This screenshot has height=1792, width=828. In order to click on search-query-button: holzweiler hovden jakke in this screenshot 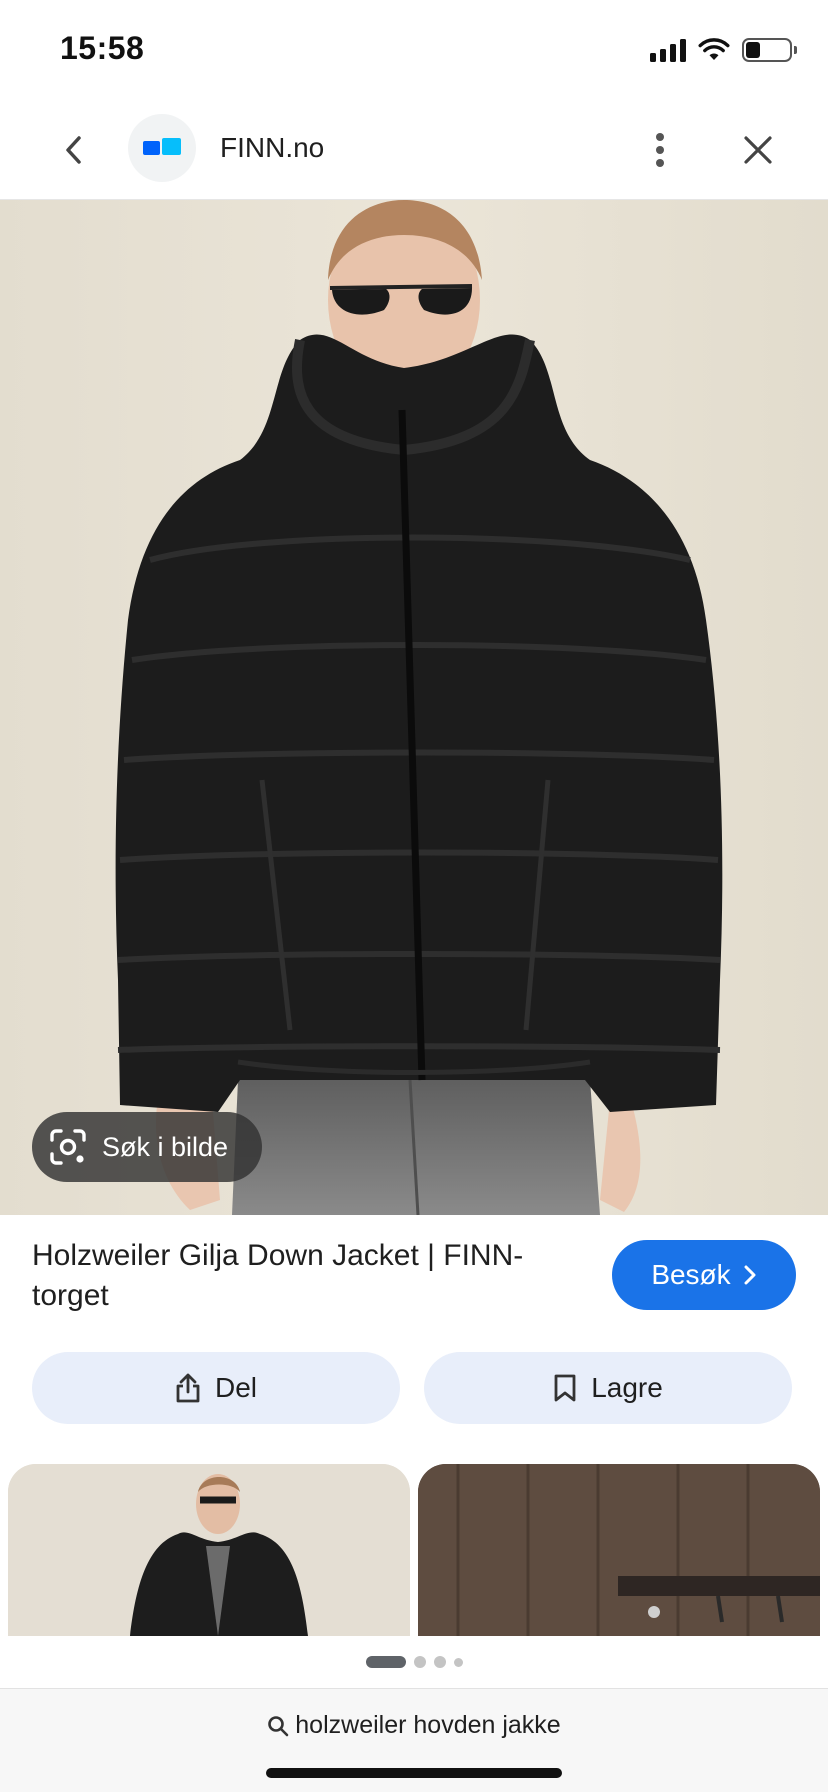, I will do `click(414, 1725)`.